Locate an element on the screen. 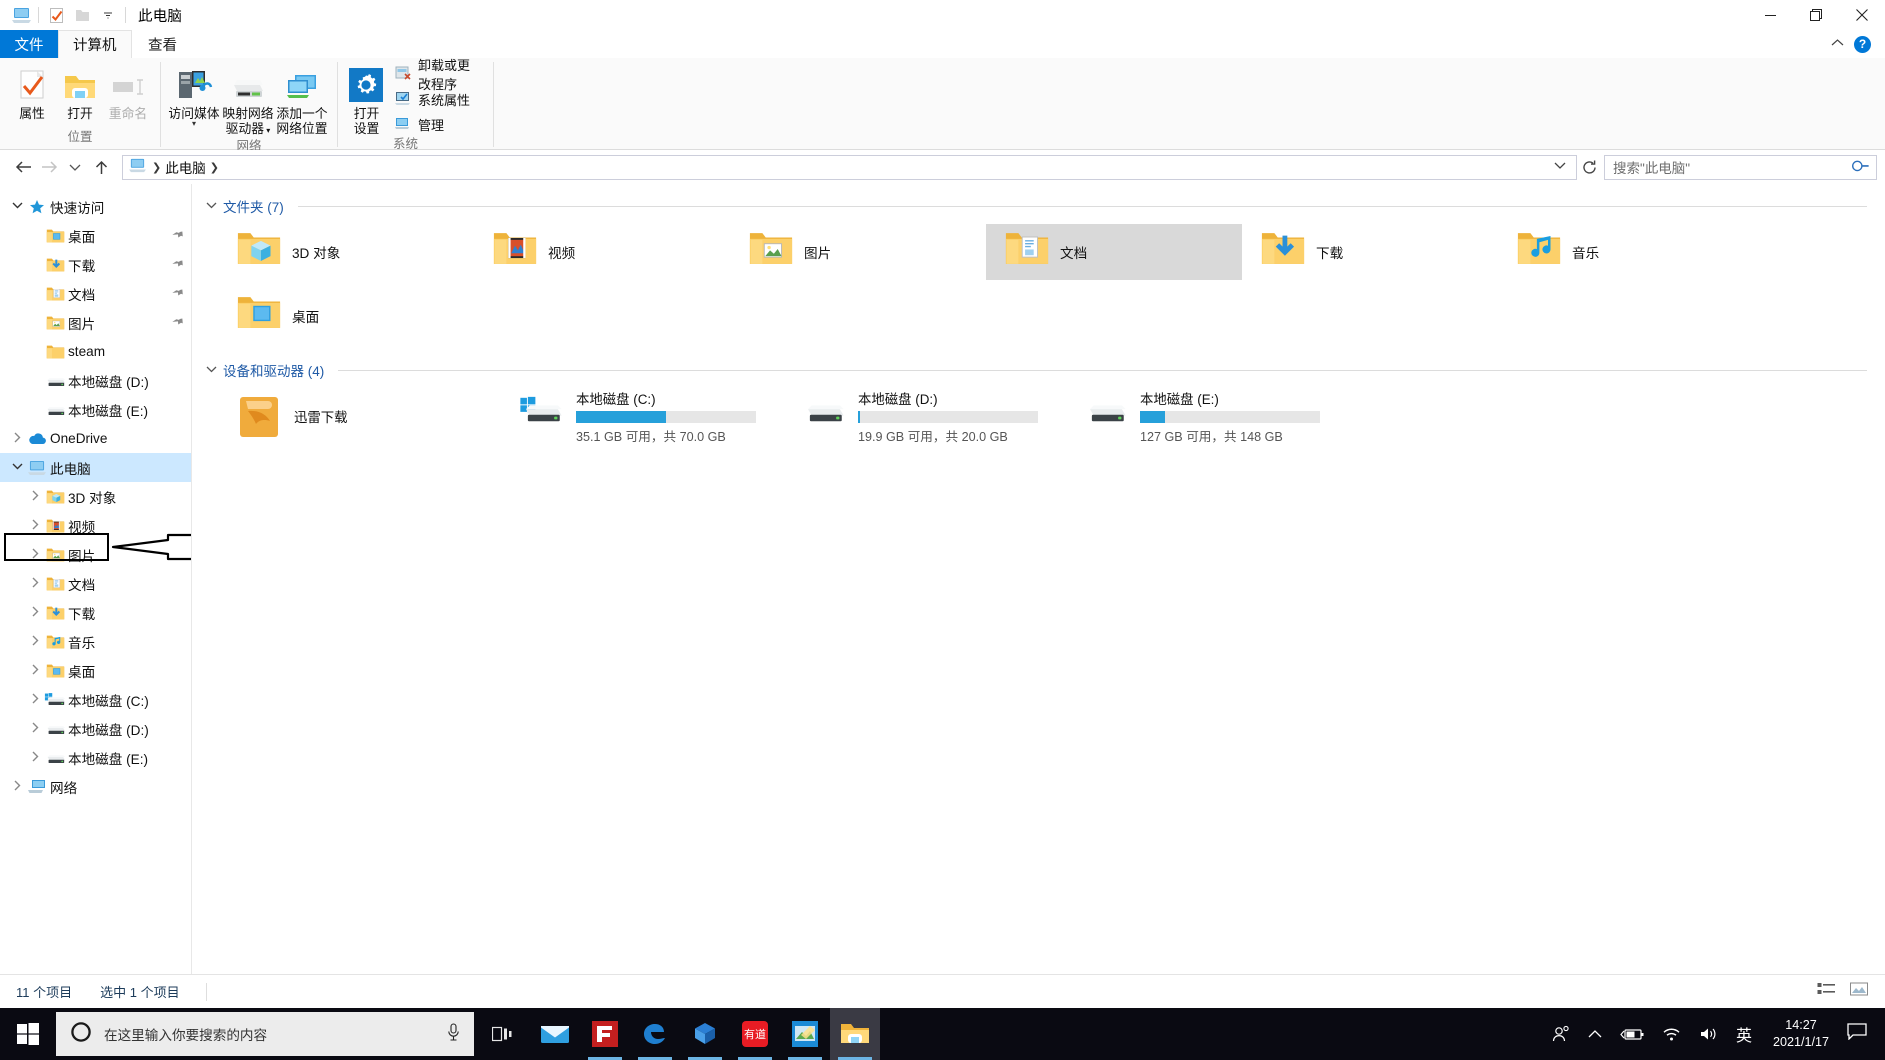  tree-item-8: OneDrive is located at coordinates (95, 438).